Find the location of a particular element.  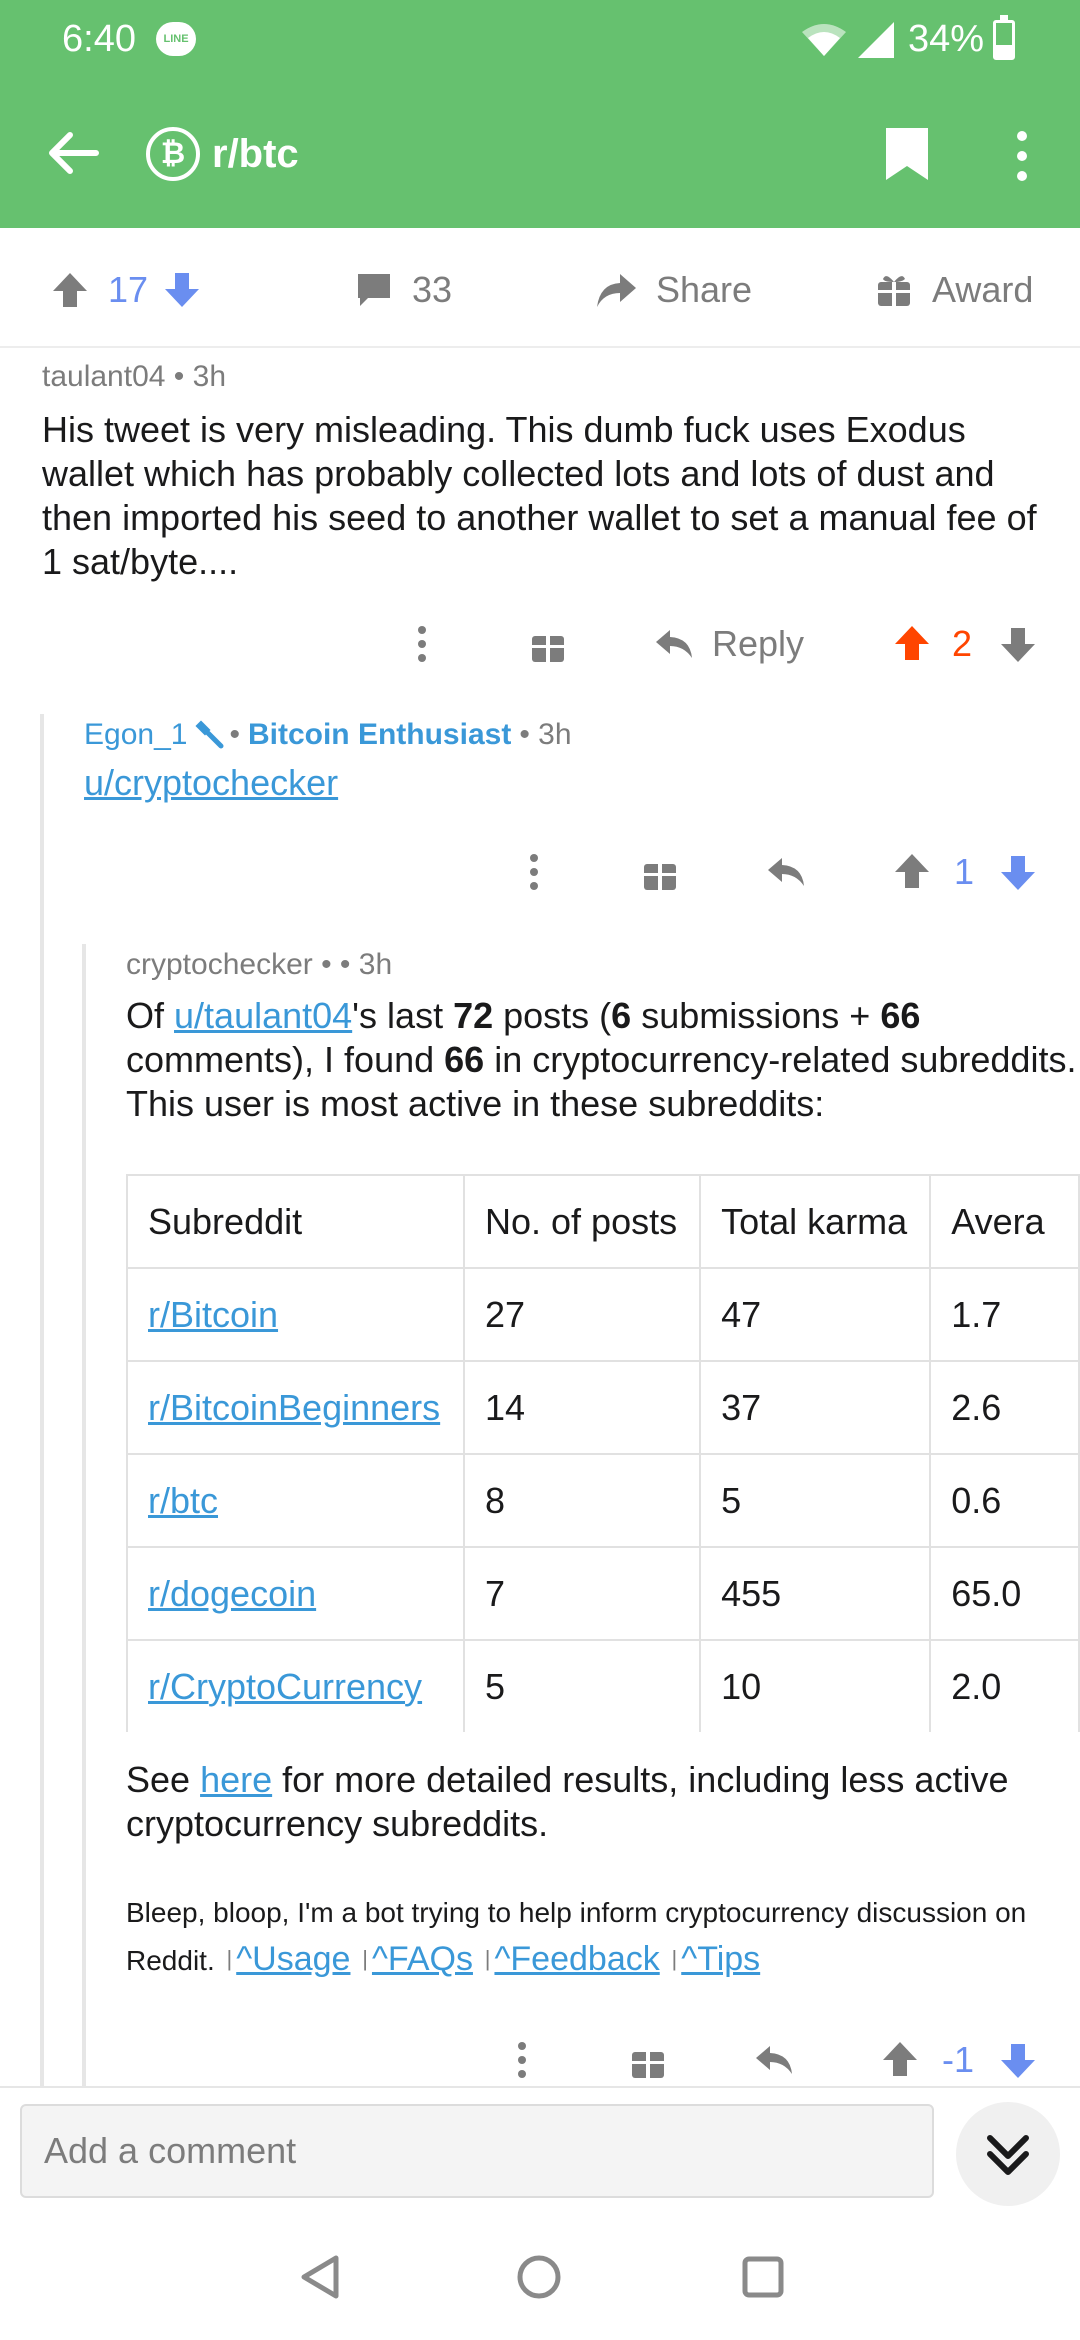

bookmark-icon is located at coordinates (907, 154).